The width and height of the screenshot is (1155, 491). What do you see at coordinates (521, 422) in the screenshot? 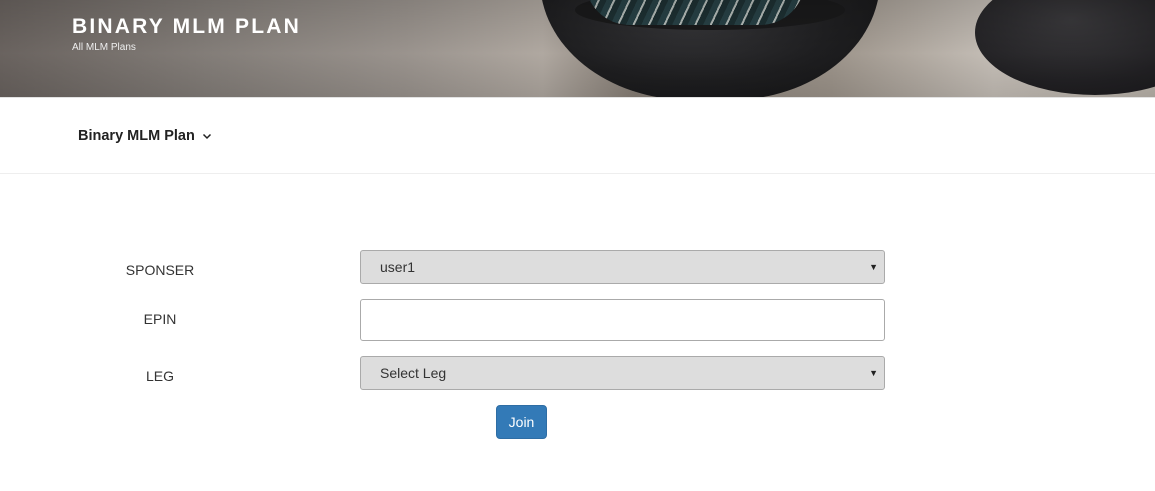
I see `join-button: Join` at bounding box center [521, 422].